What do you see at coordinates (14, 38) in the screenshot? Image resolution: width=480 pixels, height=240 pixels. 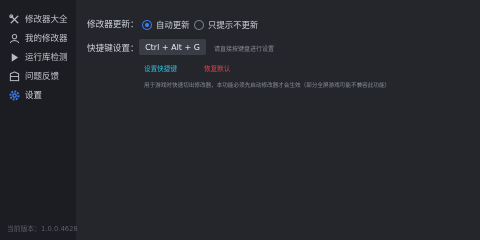 I see `user-icon` at bounding box center [14, 38].